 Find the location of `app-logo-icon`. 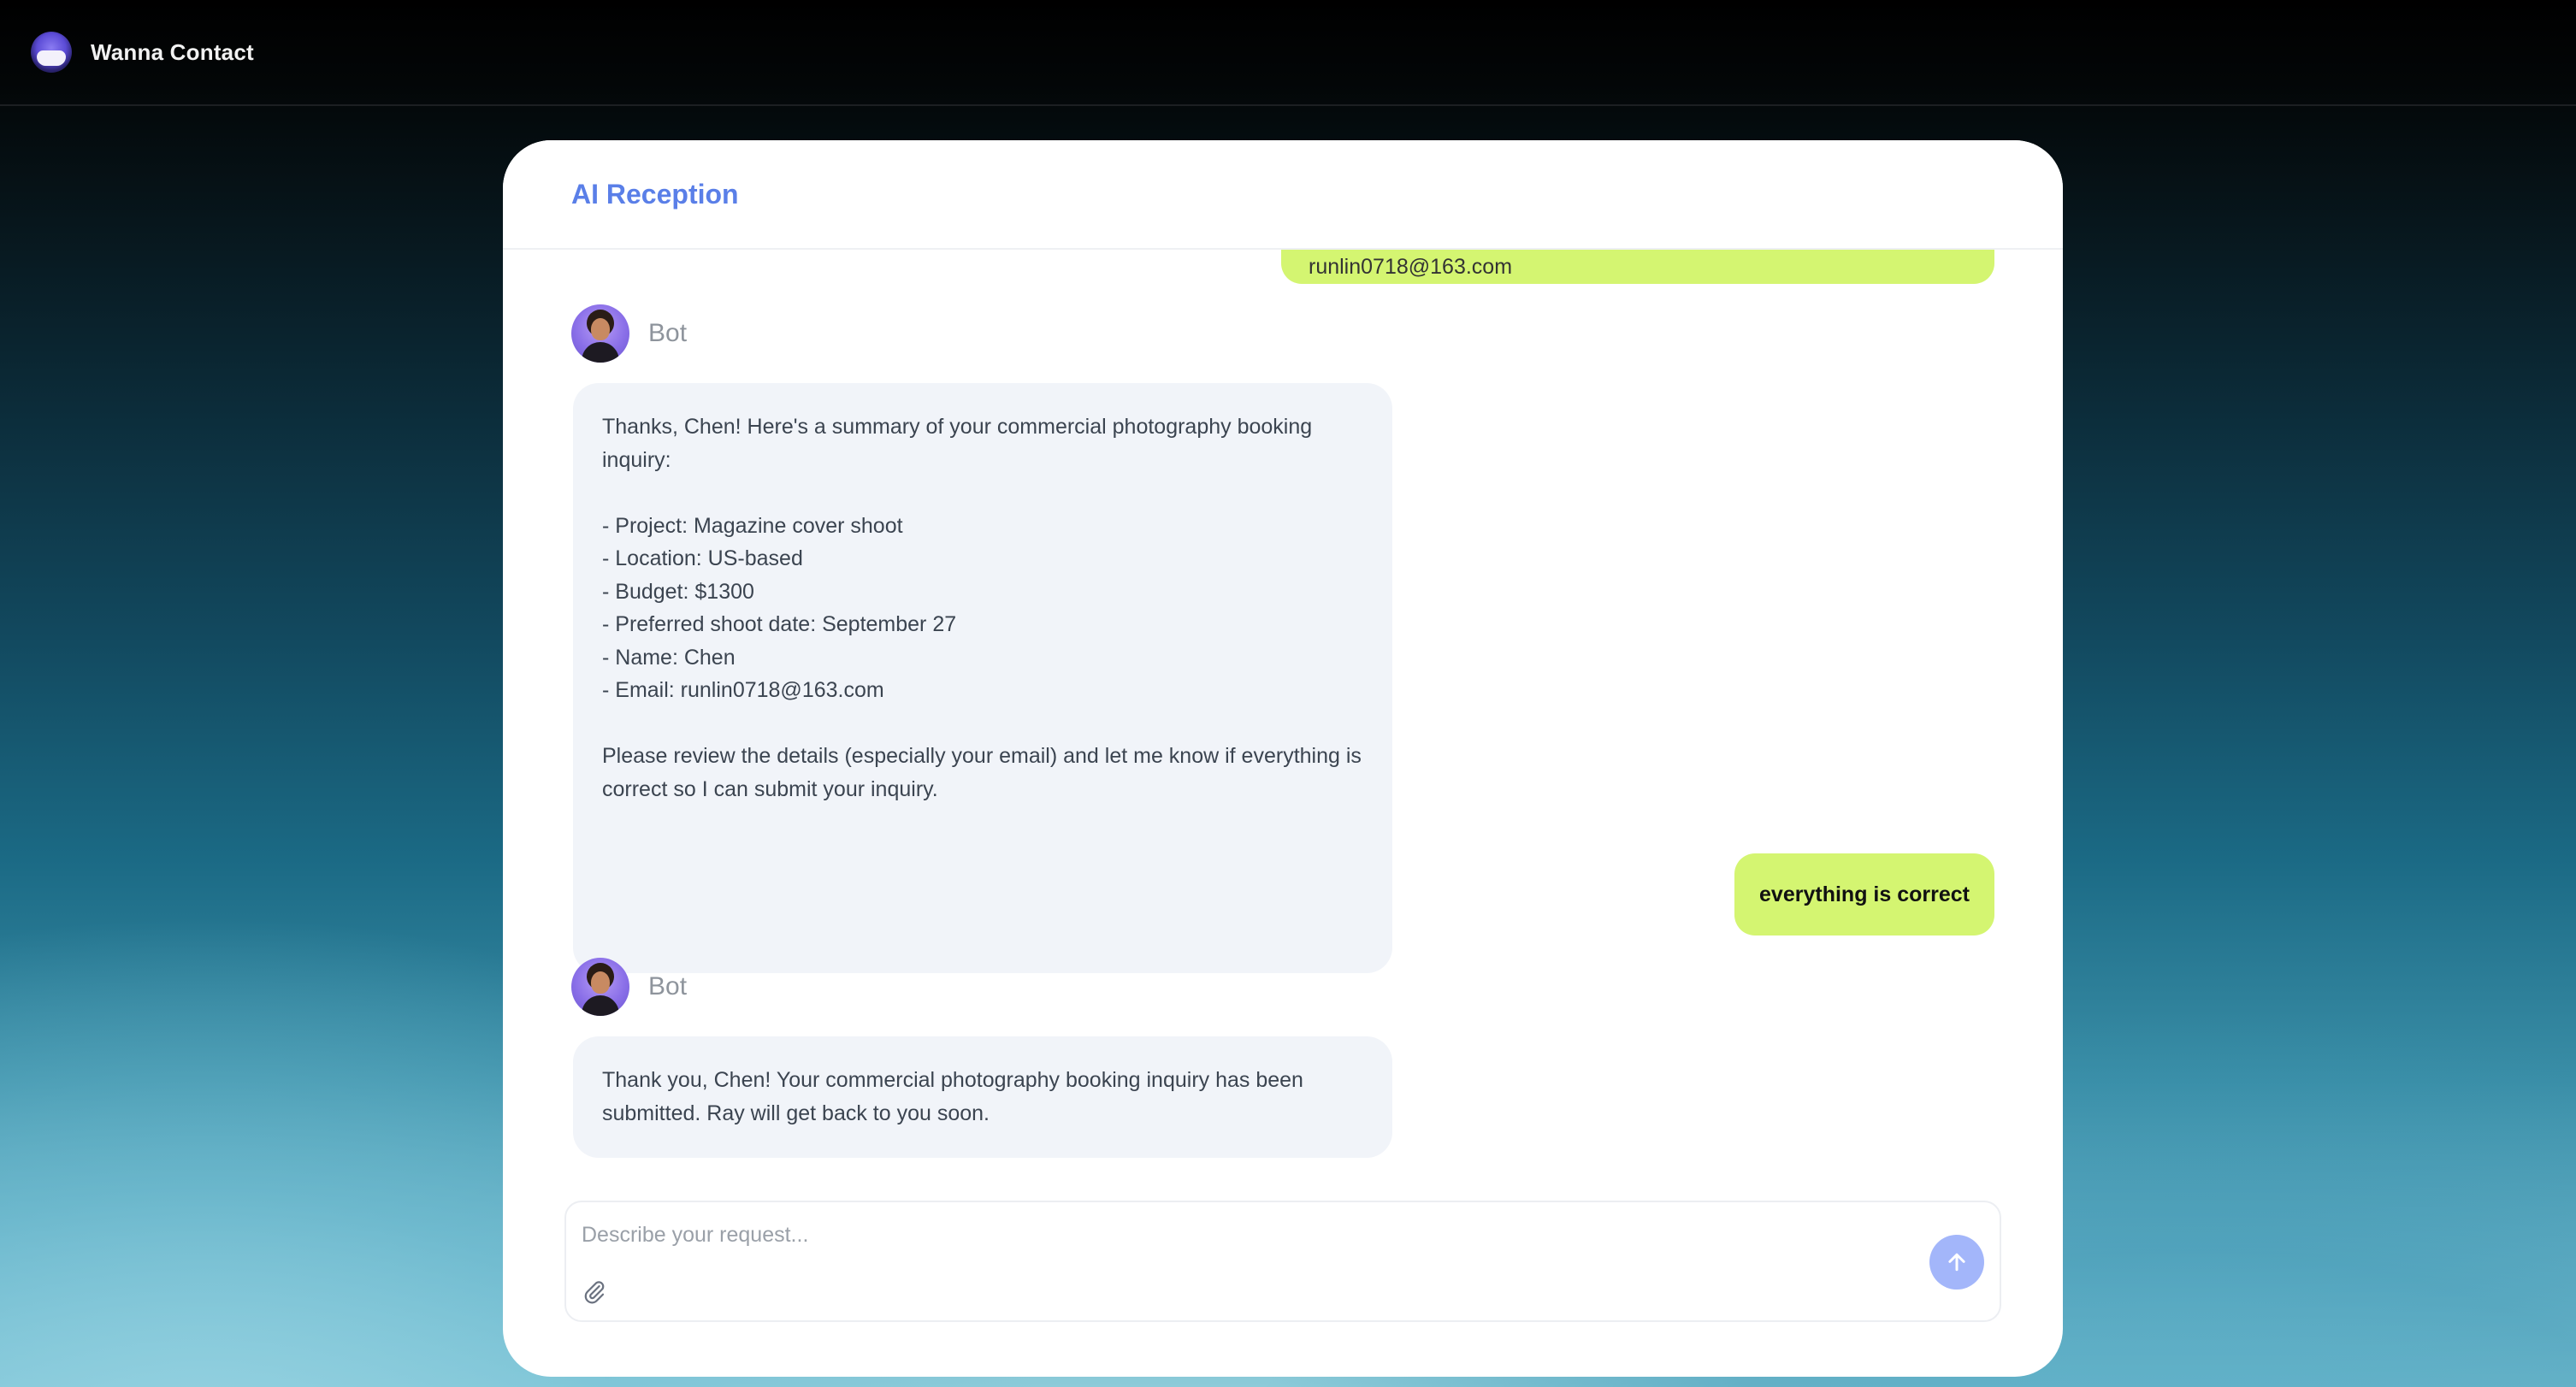

app-logo-icon is located at coordinates (51, 53).